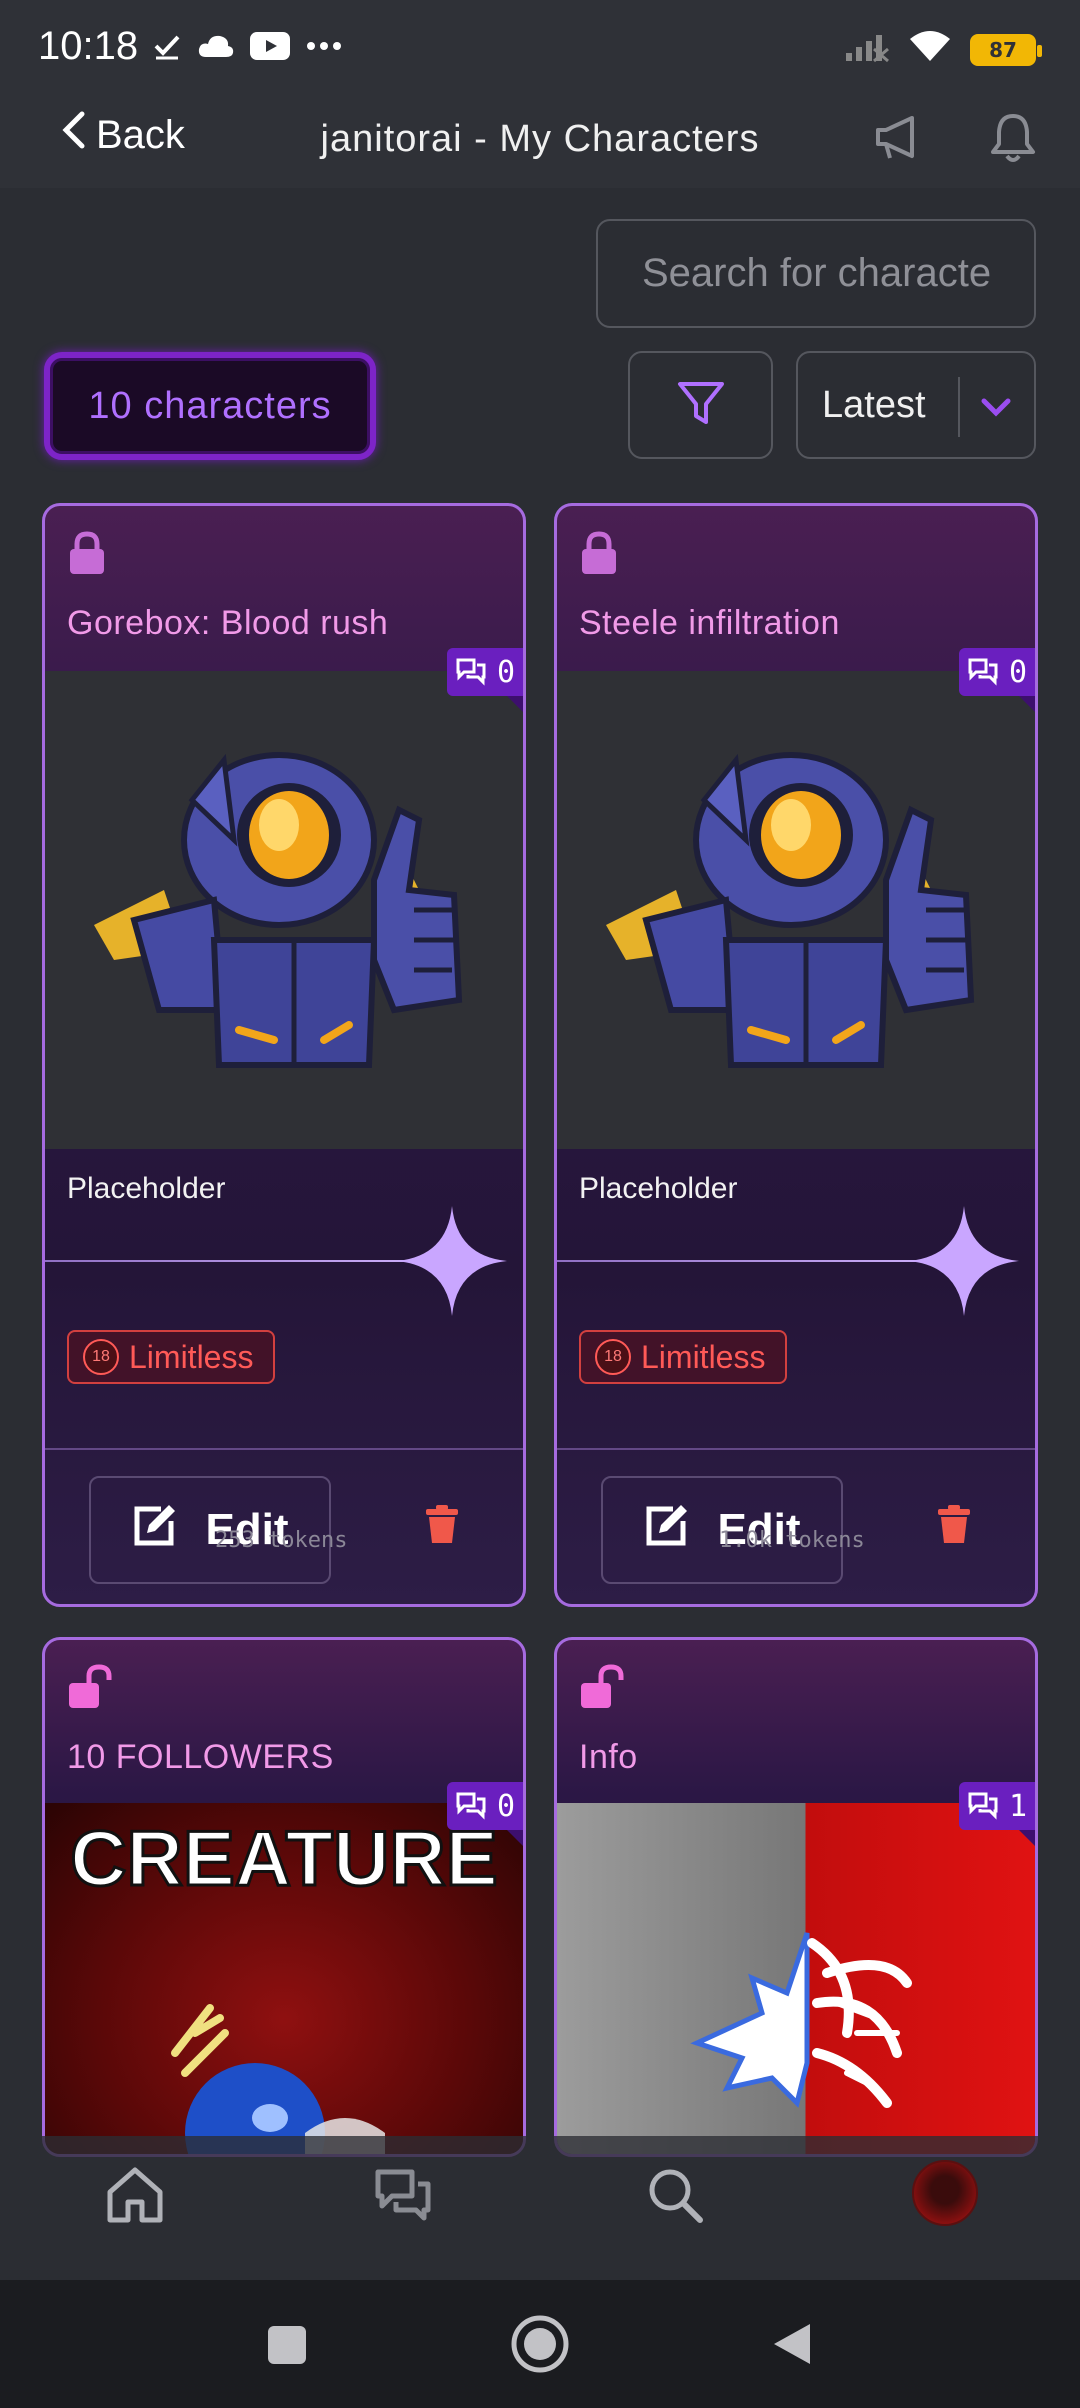  What do you see at coordinates (608, 1757) in the screenshot?
I see `character-name: Info` at bounding box center [608, 1757].